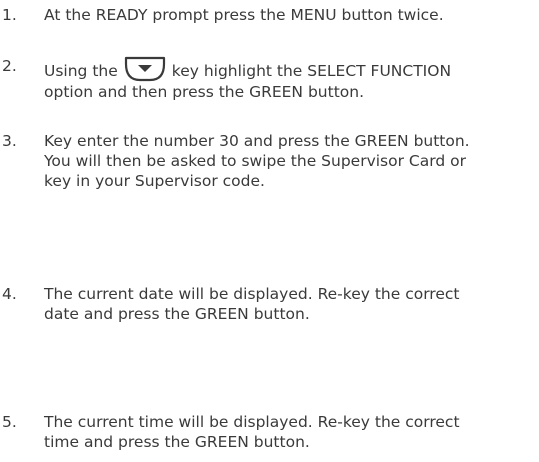 The image size is (539, 462). Describe the element at coordinates (9, 294) in the screenshot. I see `step-number: 4.` at that location.